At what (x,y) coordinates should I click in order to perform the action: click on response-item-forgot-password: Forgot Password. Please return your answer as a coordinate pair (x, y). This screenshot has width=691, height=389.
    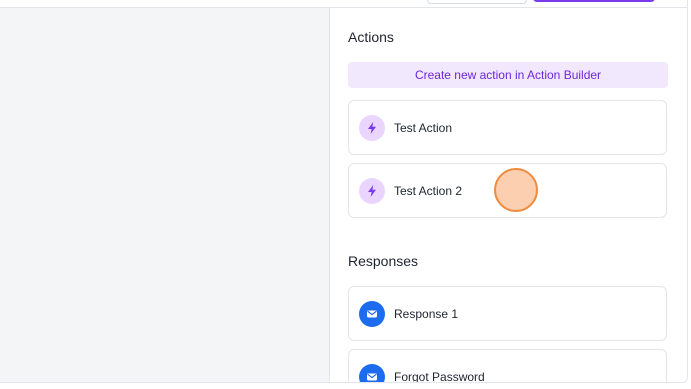
    Looking at the image, I should click on (507, 366).